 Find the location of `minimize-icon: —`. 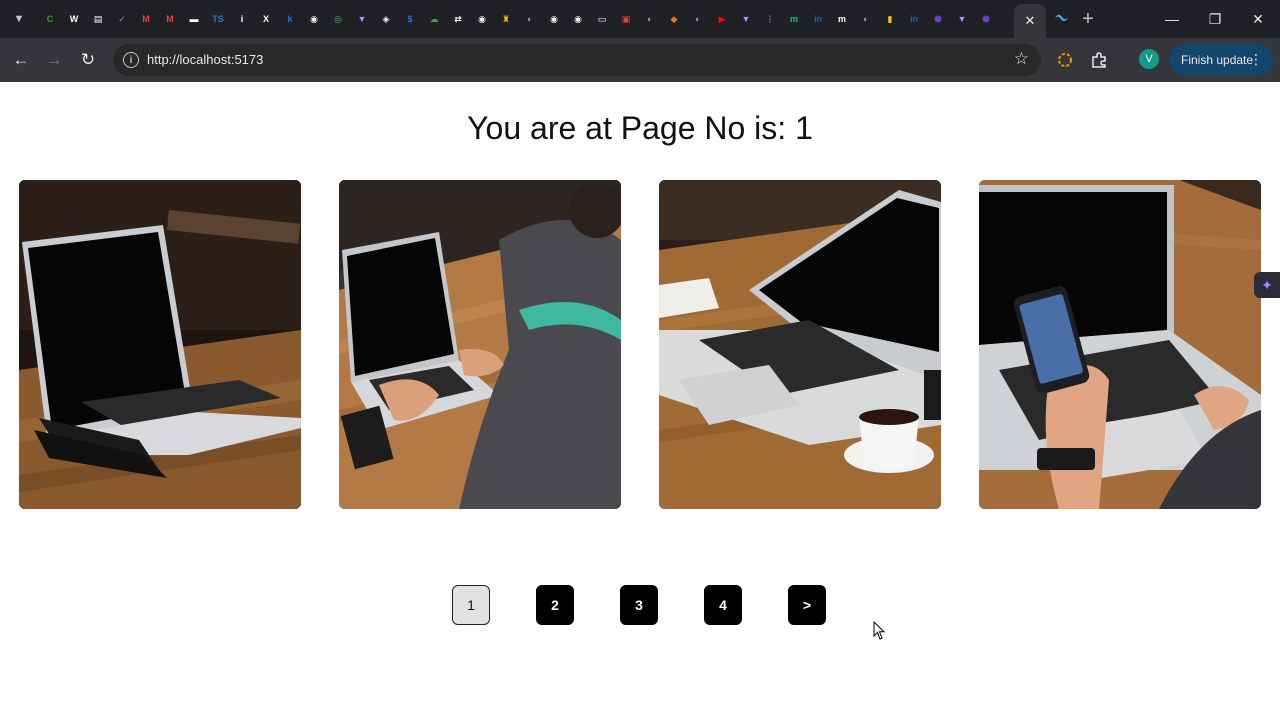

minimize-icon: — is located at coordinates (1172, 19).